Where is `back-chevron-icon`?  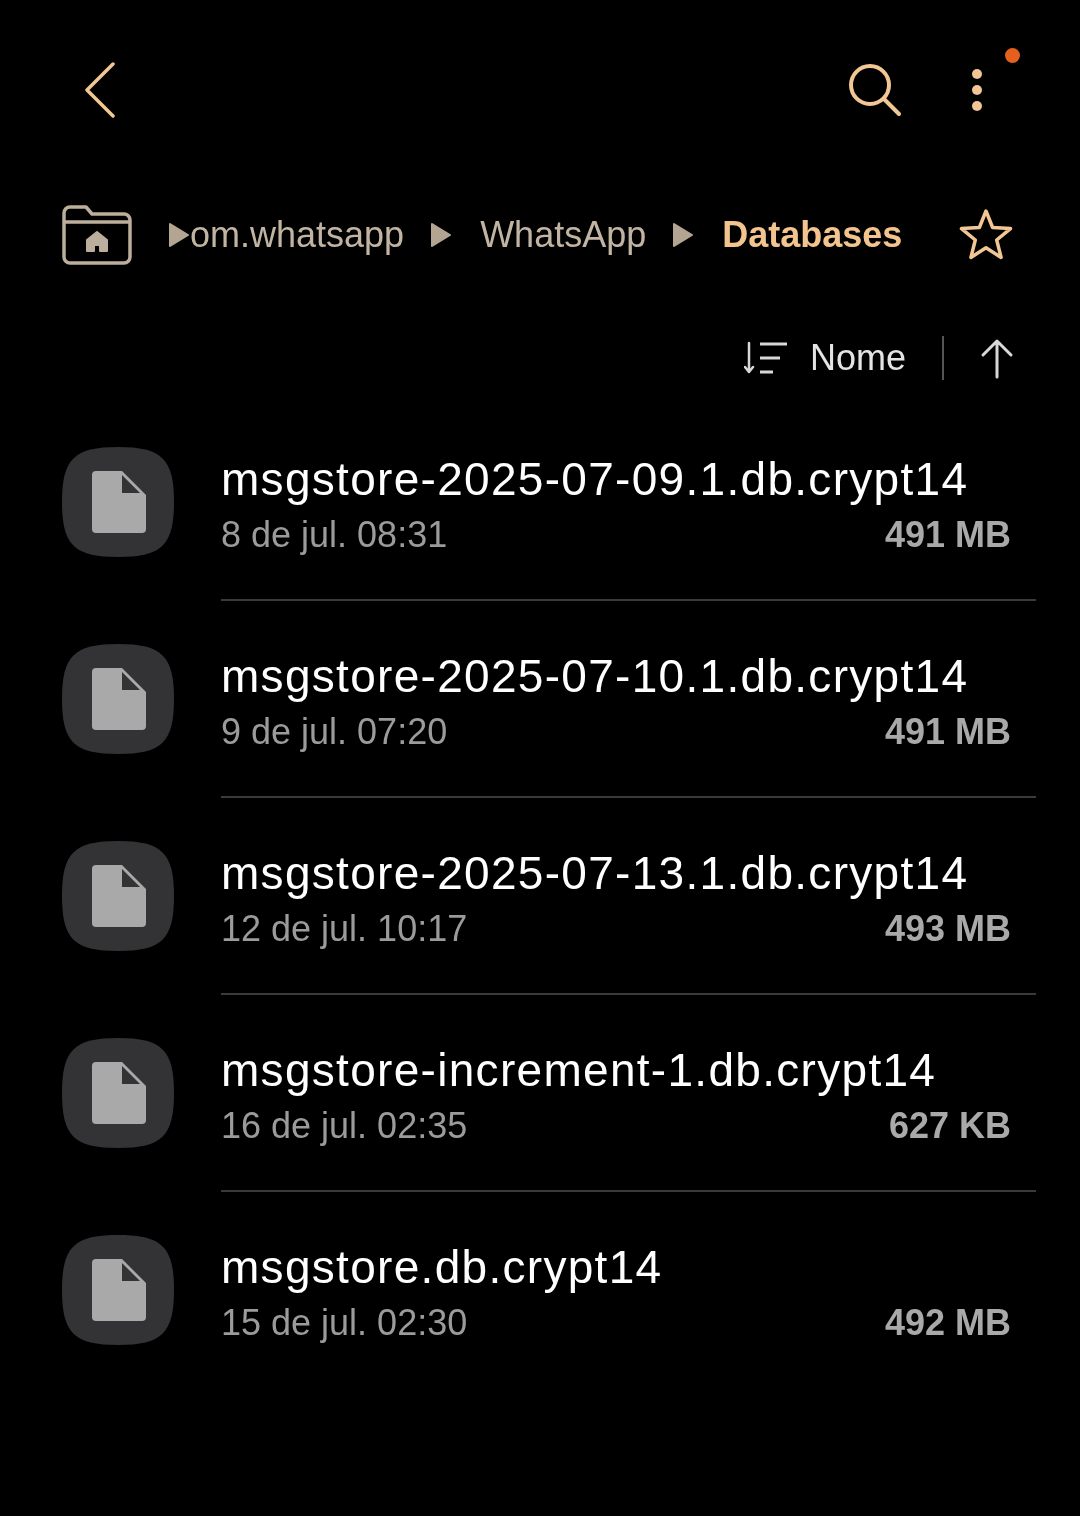
back-chevron-icon is located at coordinates (100, 90).